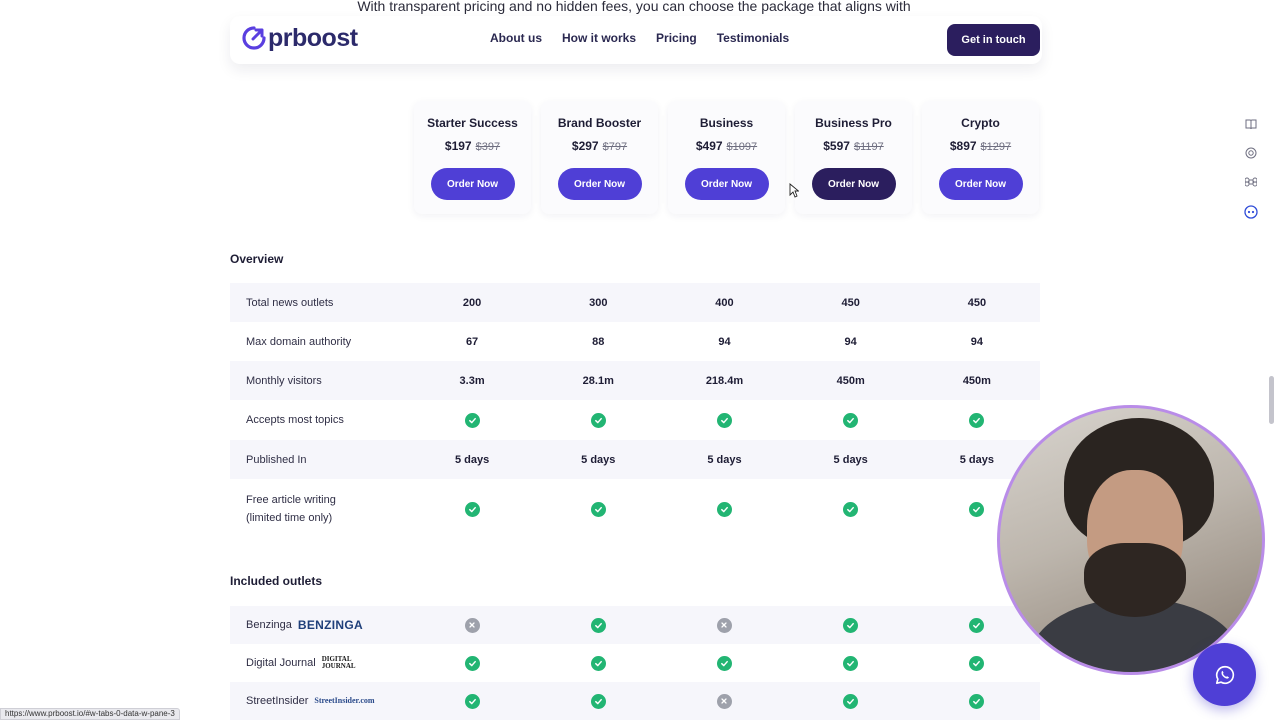 The height and width of the screenshot is (720, 1280). I want to click on mouse-cursor-icon, so click(794, 190).